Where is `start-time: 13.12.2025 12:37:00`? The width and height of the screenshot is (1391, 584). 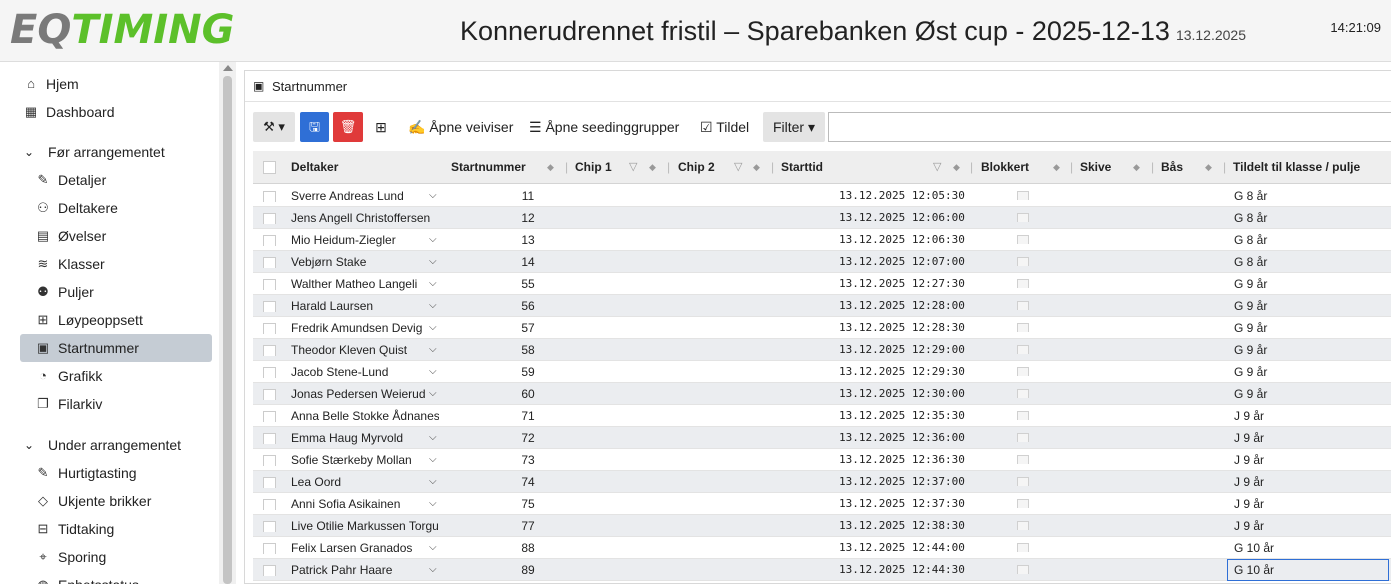
start-time: 13.12.2025 12:37:00 is located at coordinates (902, 482).